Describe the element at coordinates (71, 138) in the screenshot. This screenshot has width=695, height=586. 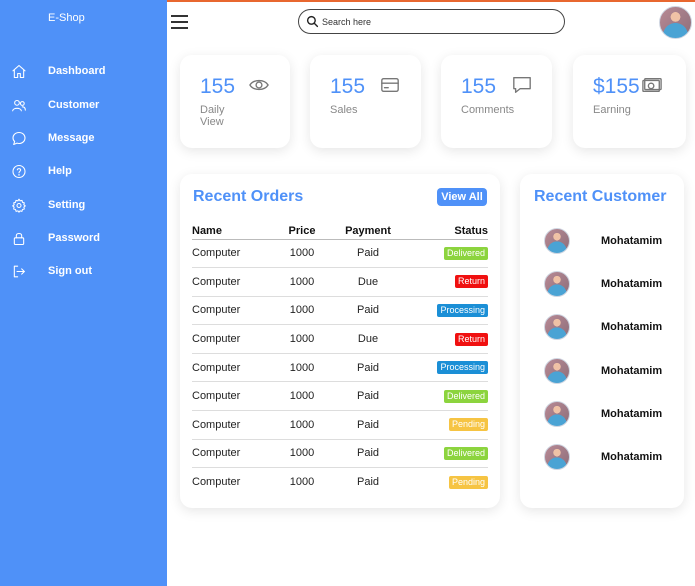
I see `sidebar-item-label: Message` at that location.